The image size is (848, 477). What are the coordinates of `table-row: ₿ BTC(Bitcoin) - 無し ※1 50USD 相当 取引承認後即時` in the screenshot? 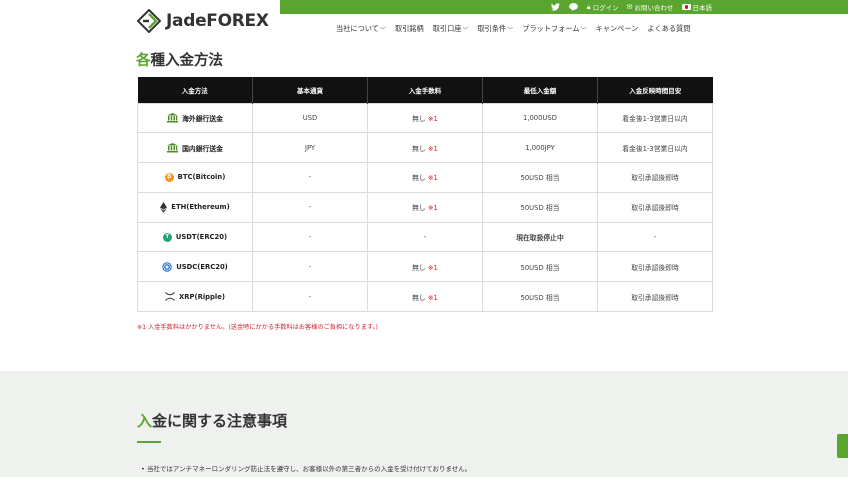 It's located at (425, 177).